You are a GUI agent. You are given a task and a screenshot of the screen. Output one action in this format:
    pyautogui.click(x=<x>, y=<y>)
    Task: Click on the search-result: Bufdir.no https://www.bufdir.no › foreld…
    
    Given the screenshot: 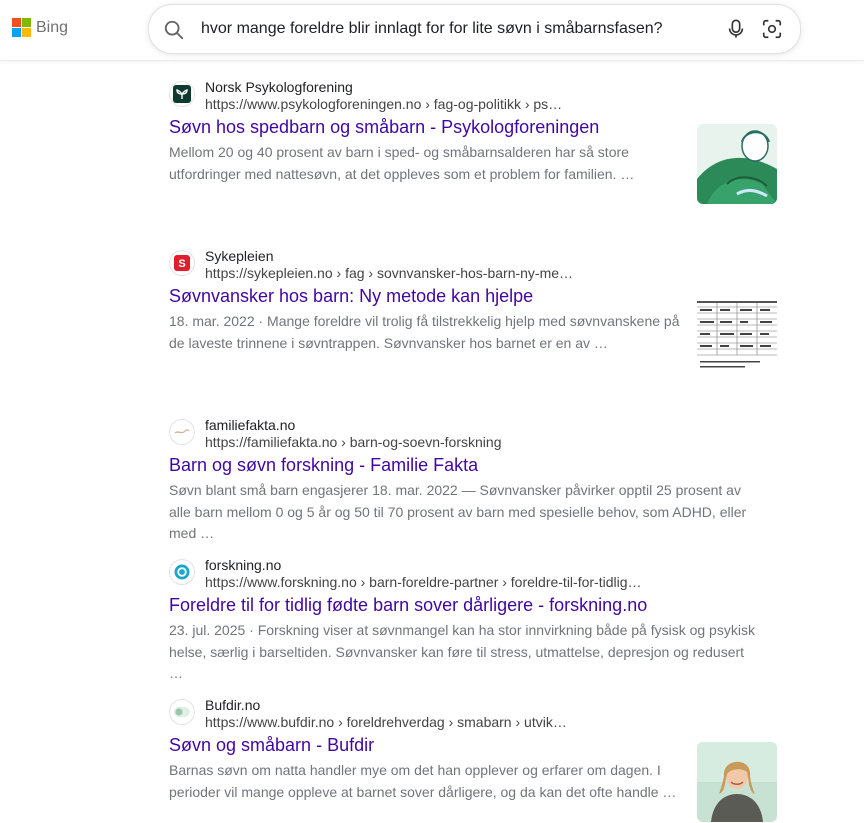 What is the action you would take?
    pyautogui.click(x=474, y=759)
    